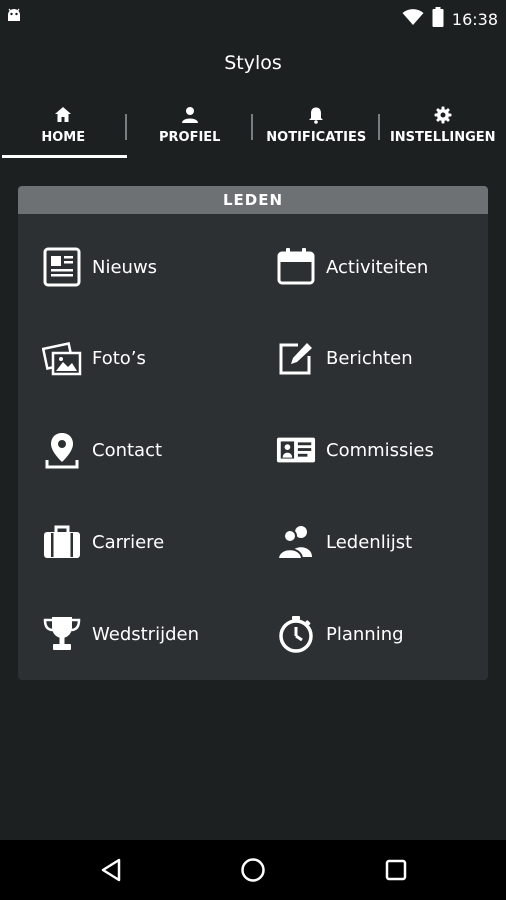 The height and width of the screenshot is (900, 506). I want to click on battery-icon, so click(438, 19).